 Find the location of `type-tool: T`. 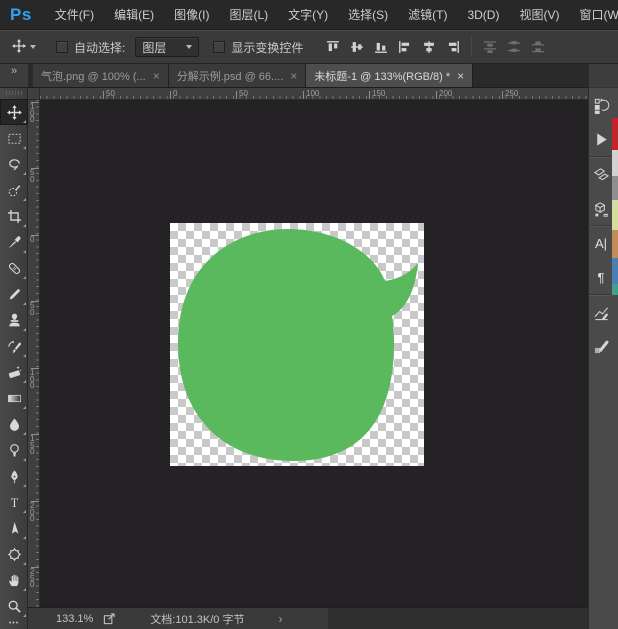

type-tool: T is located at coordinates (14, 502).